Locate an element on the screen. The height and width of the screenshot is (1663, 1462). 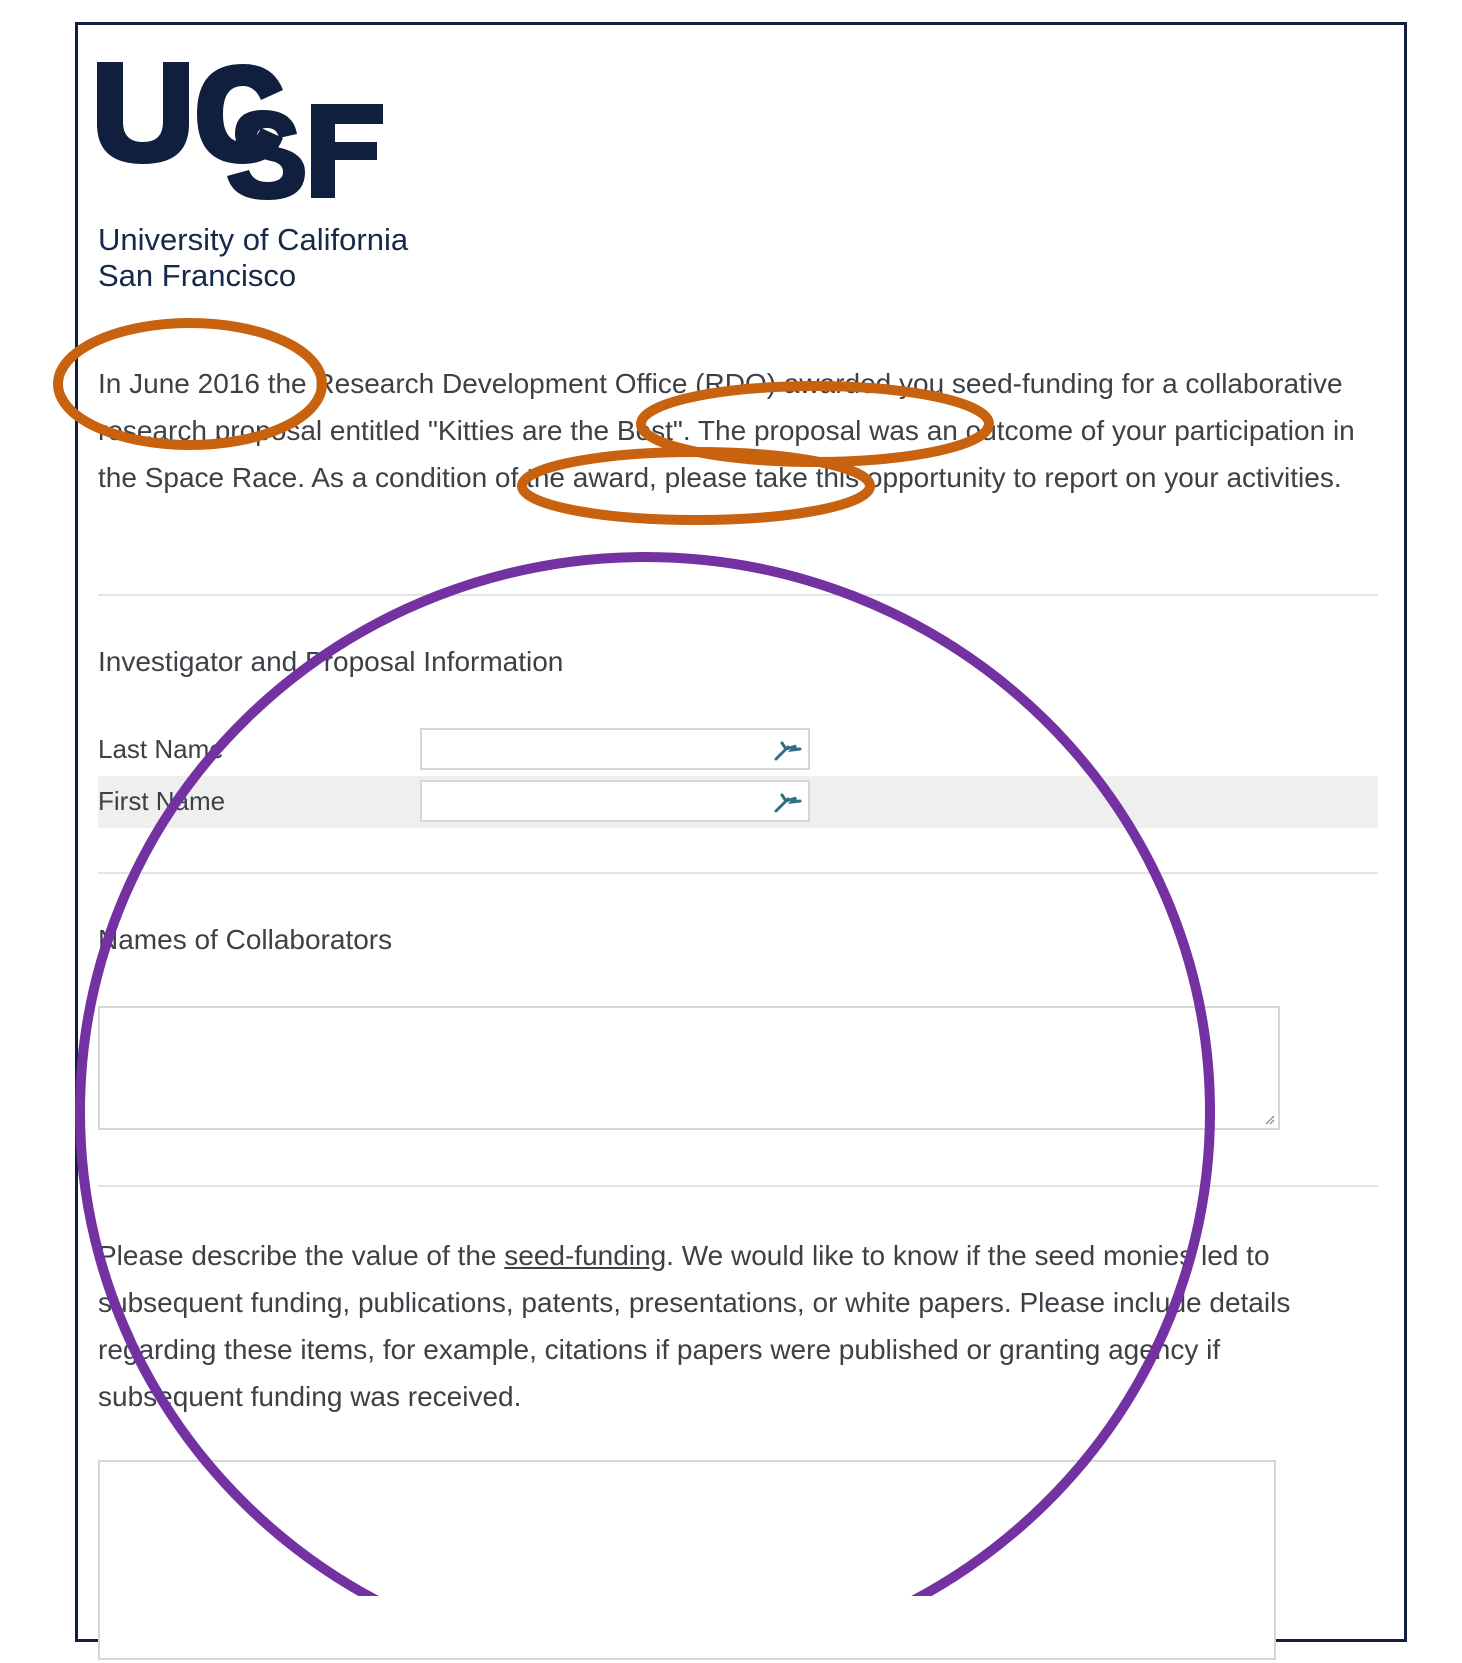
seed-funding-textarea is located at coordinates (687, 1560).